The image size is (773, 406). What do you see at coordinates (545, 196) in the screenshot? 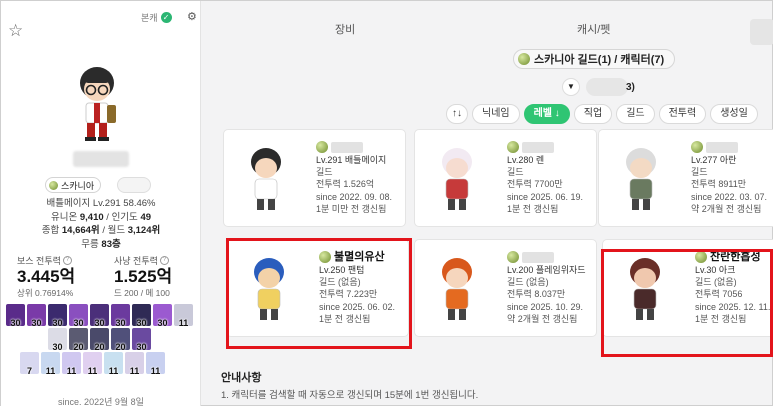
I see `card-since: since 2025. 06. 19.` at bounding box center [545, 196].